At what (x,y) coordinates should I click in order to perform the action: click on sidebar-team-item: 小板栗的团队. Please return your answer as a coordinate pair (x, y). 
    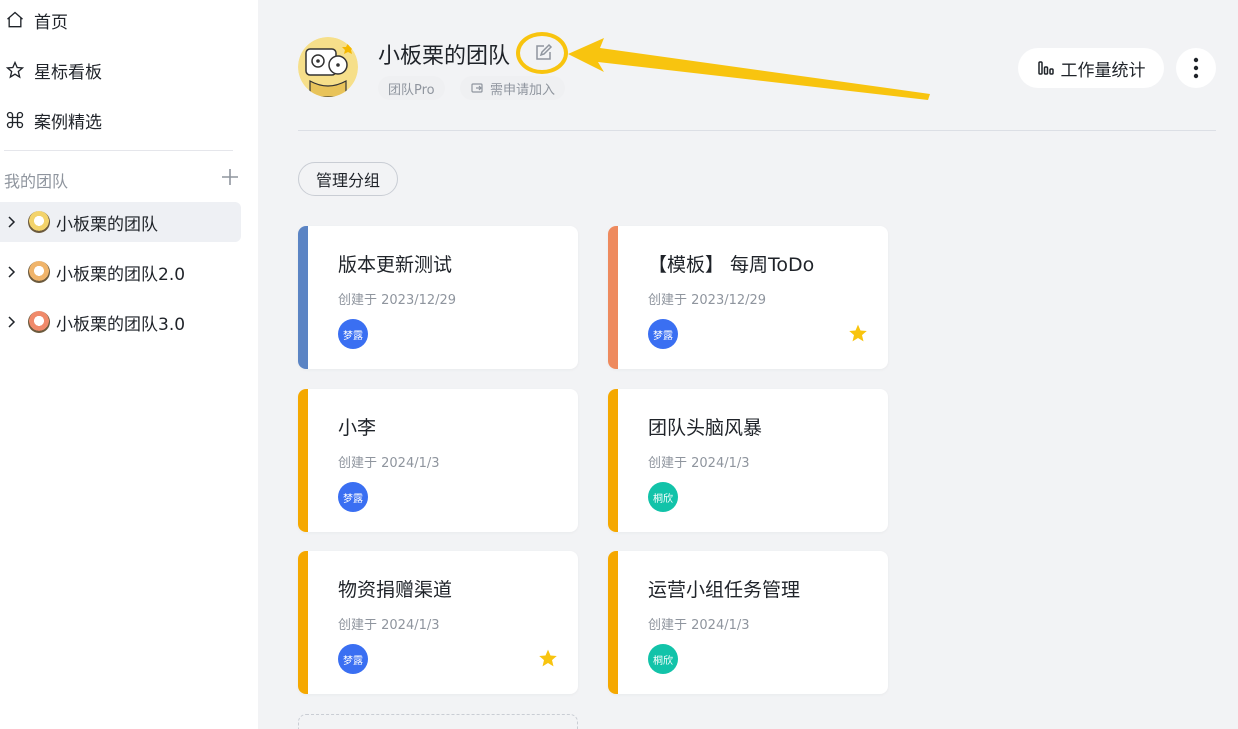
    Looking at the image, I should click on (120, 222).